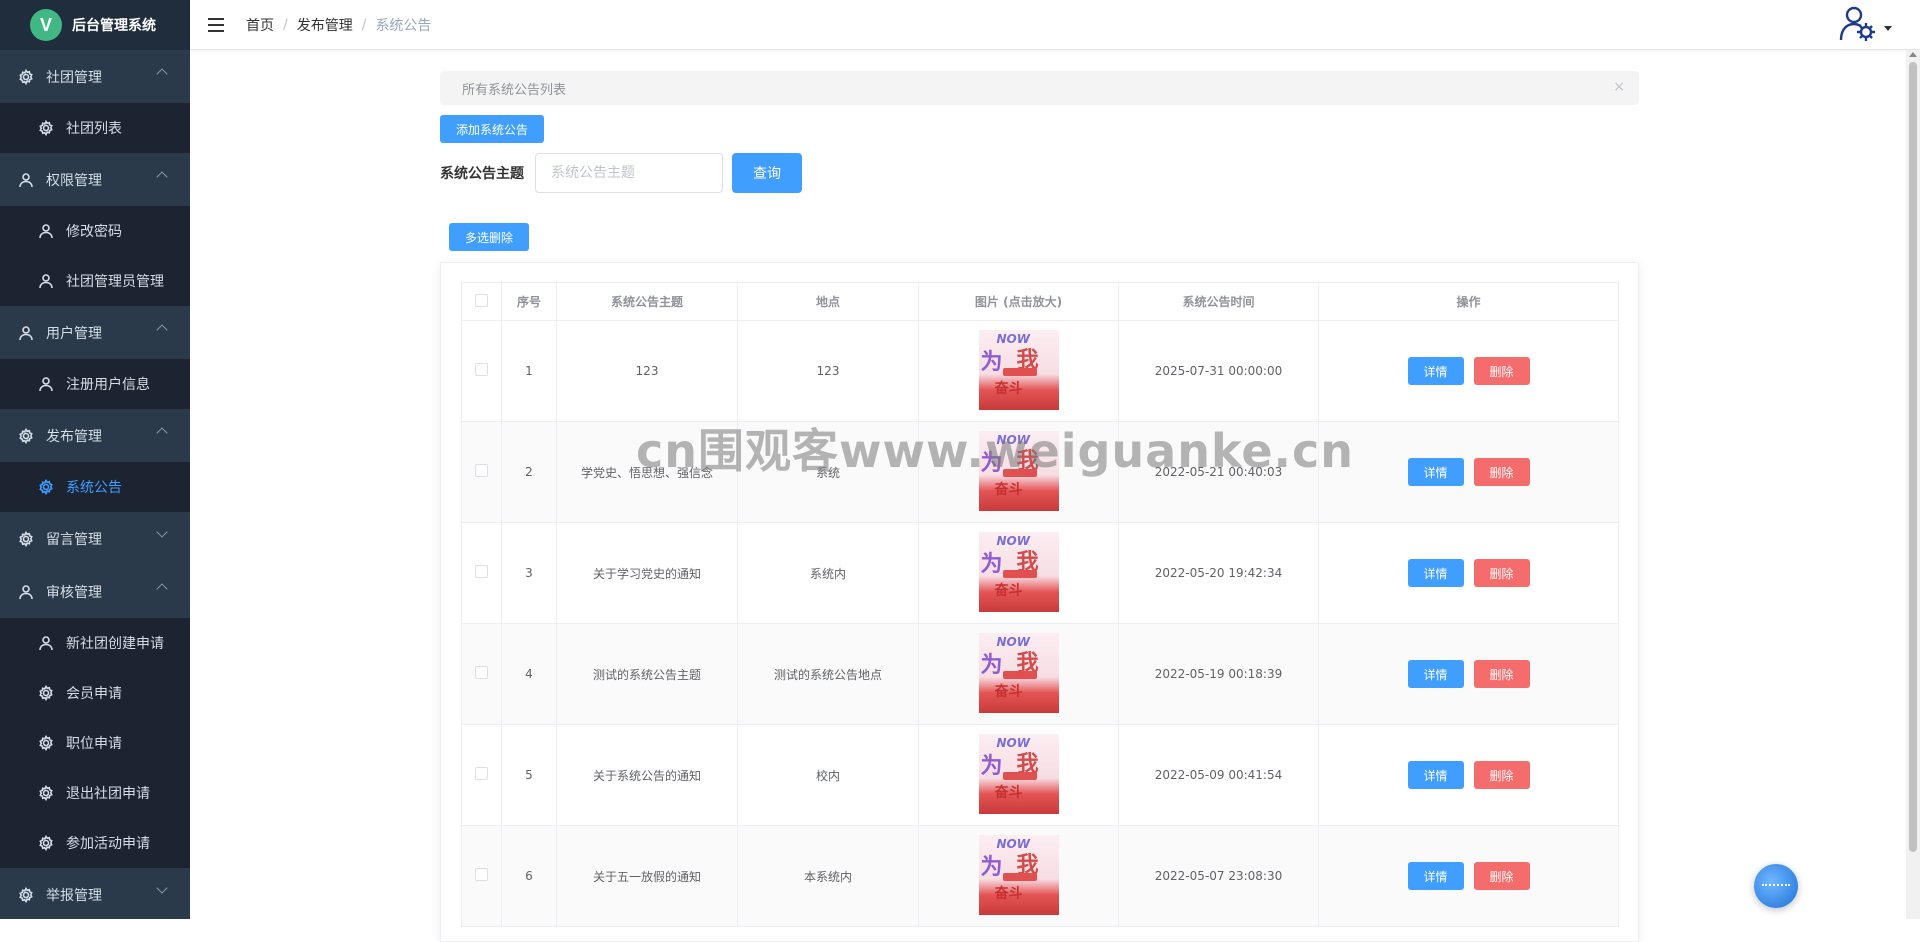  I want to click on menu-group-title: 用户管理, so click(95, 332).